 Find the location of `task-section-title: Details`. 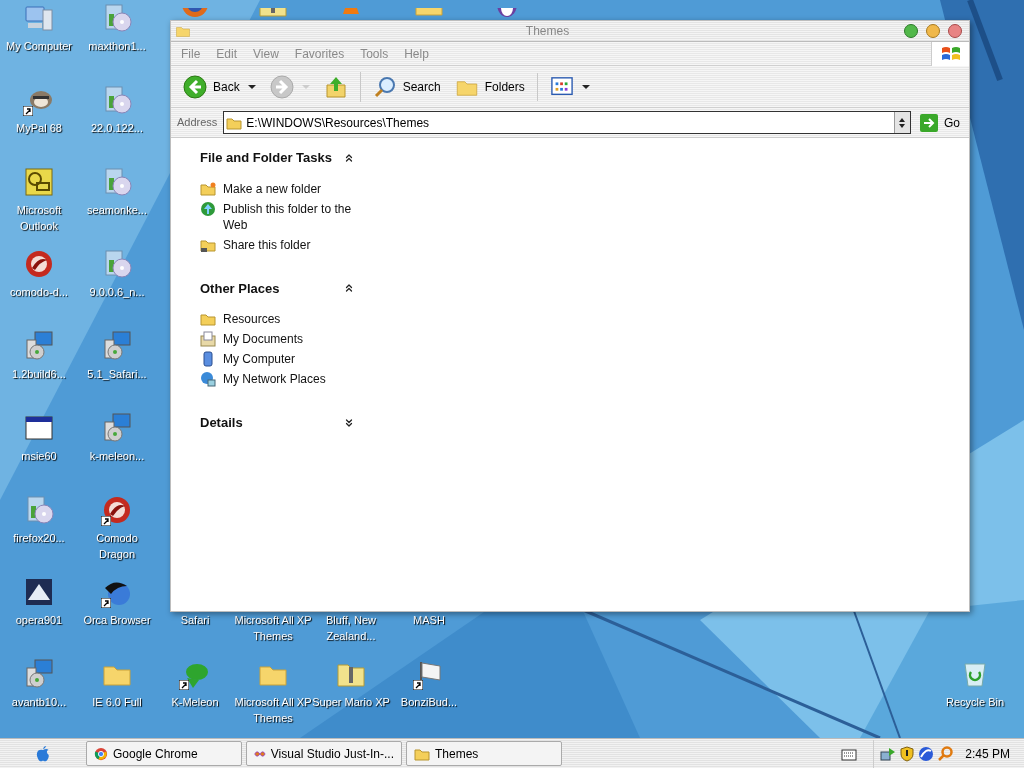

task-section-title: Details is located at coordinates (221, 423).